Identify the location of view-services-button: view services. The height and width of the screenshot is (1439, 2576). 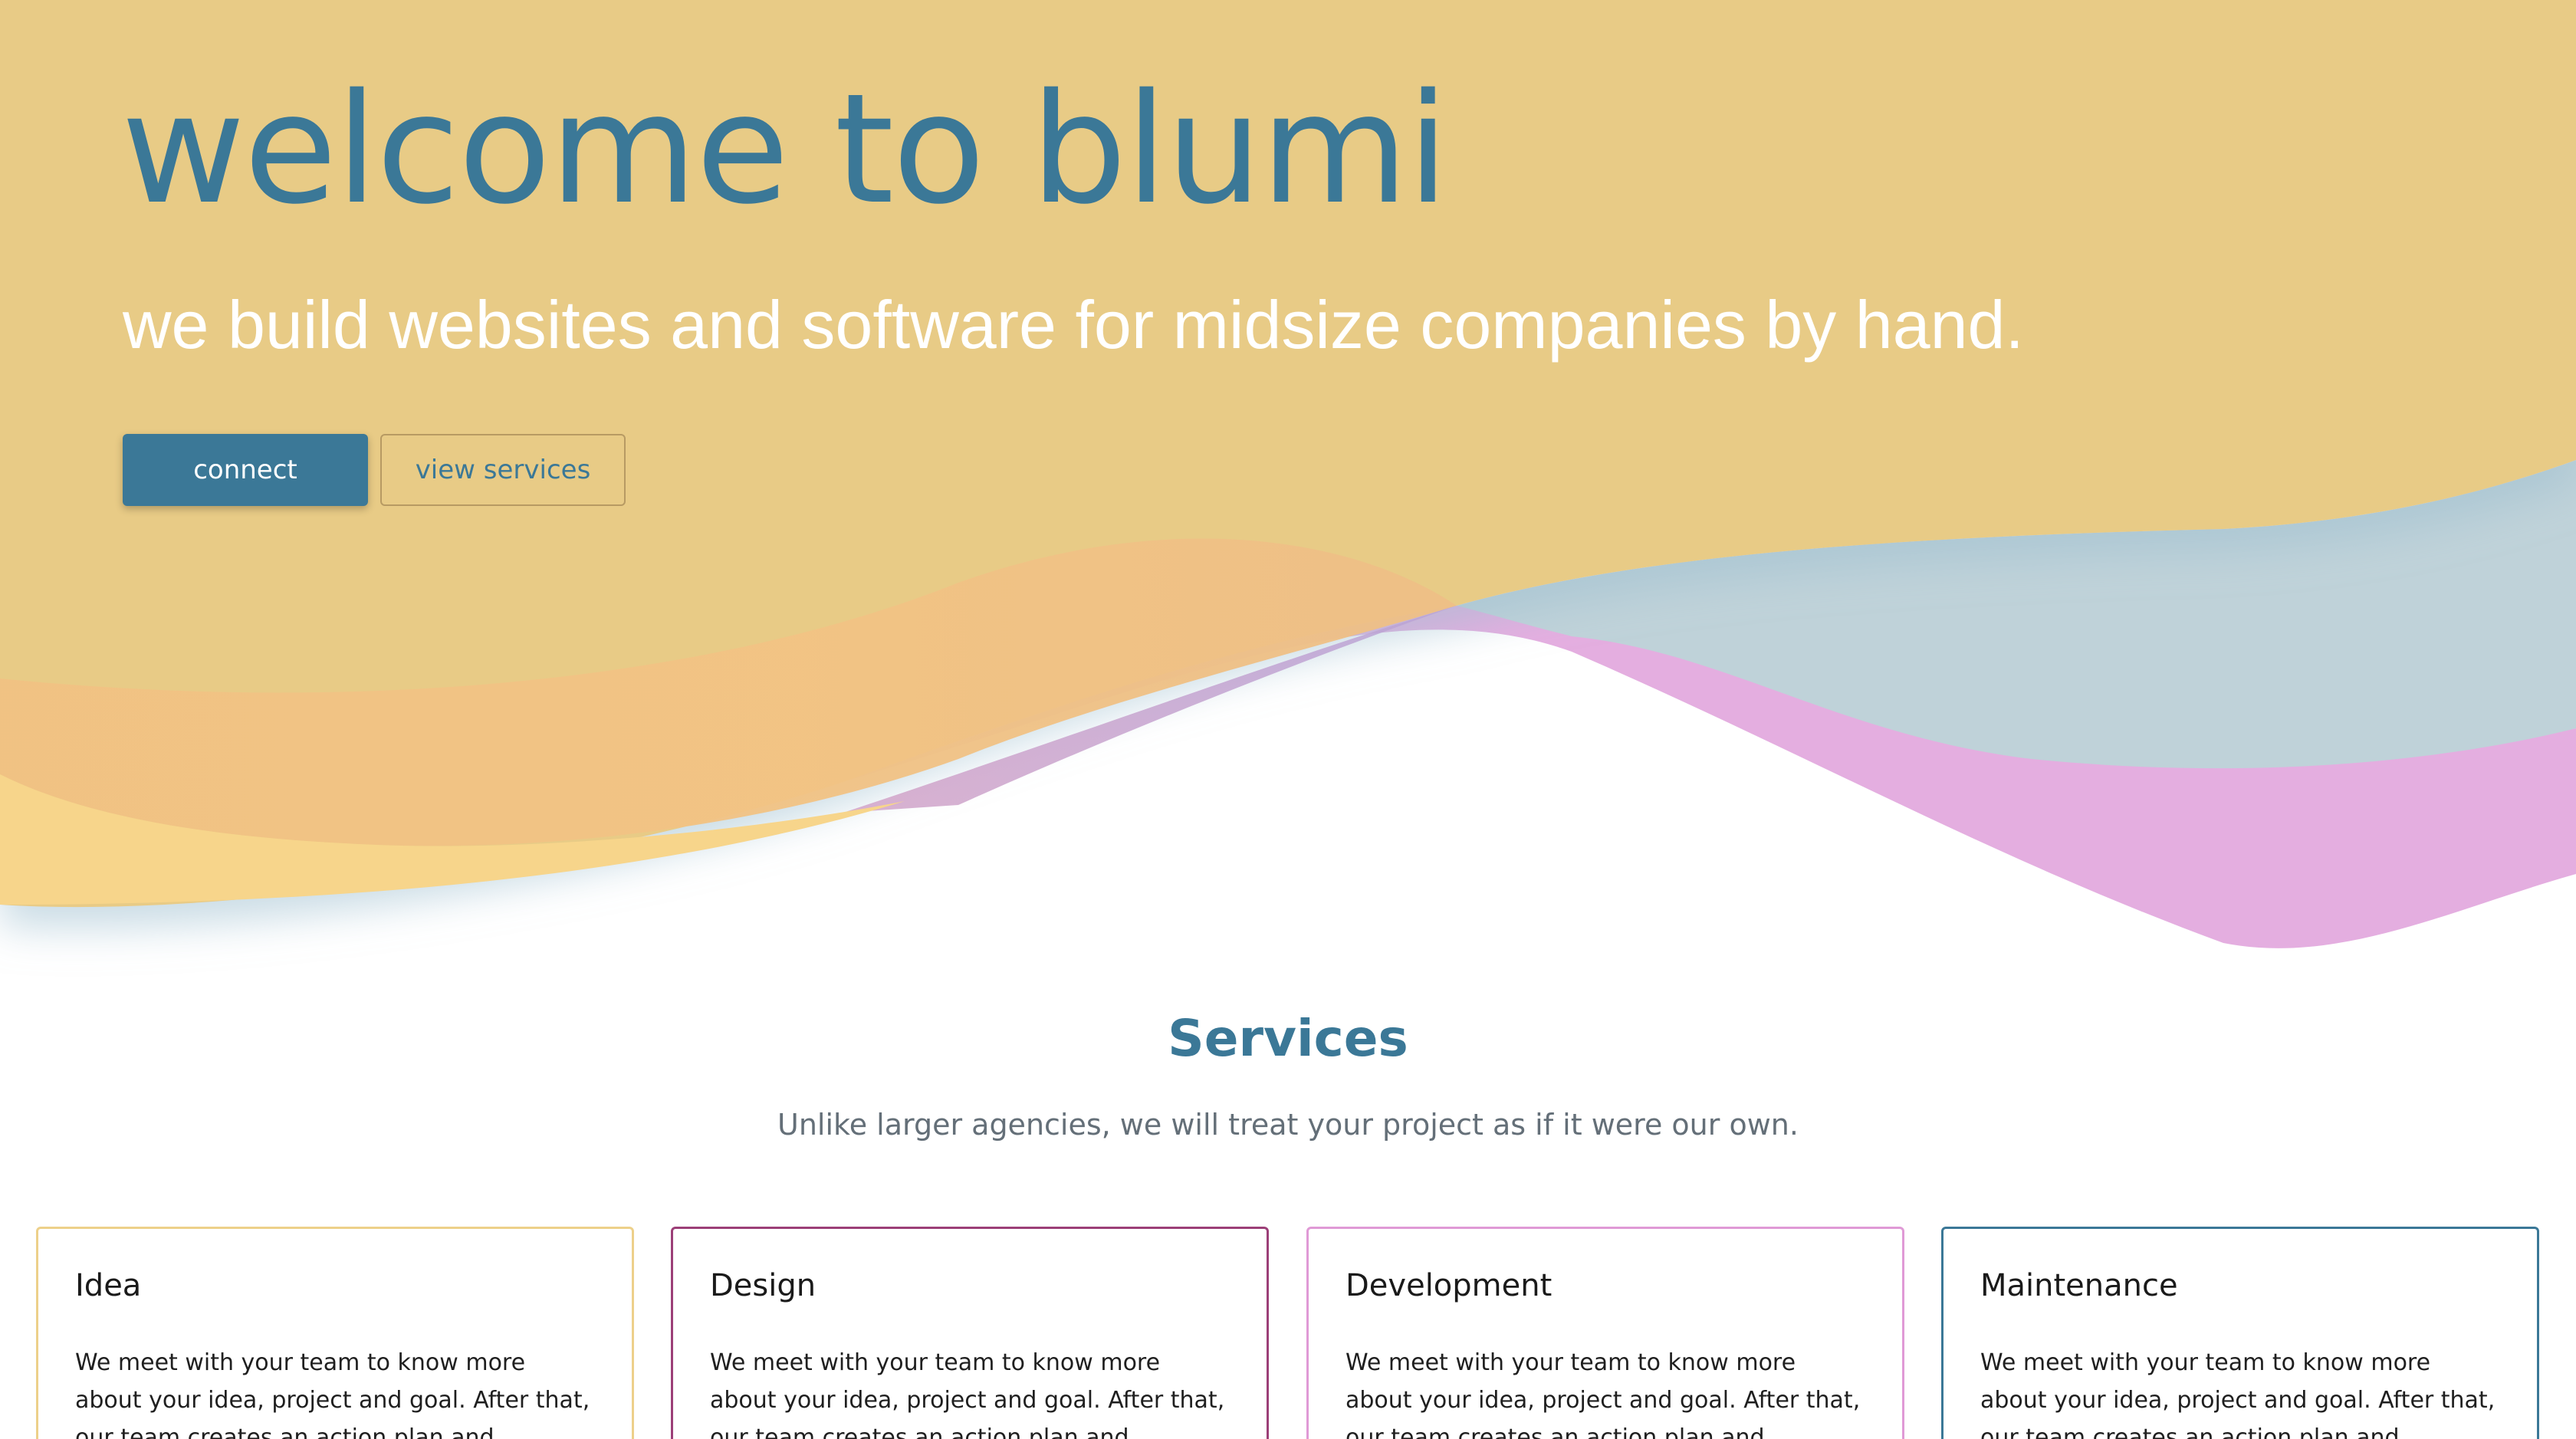
(503, 470).